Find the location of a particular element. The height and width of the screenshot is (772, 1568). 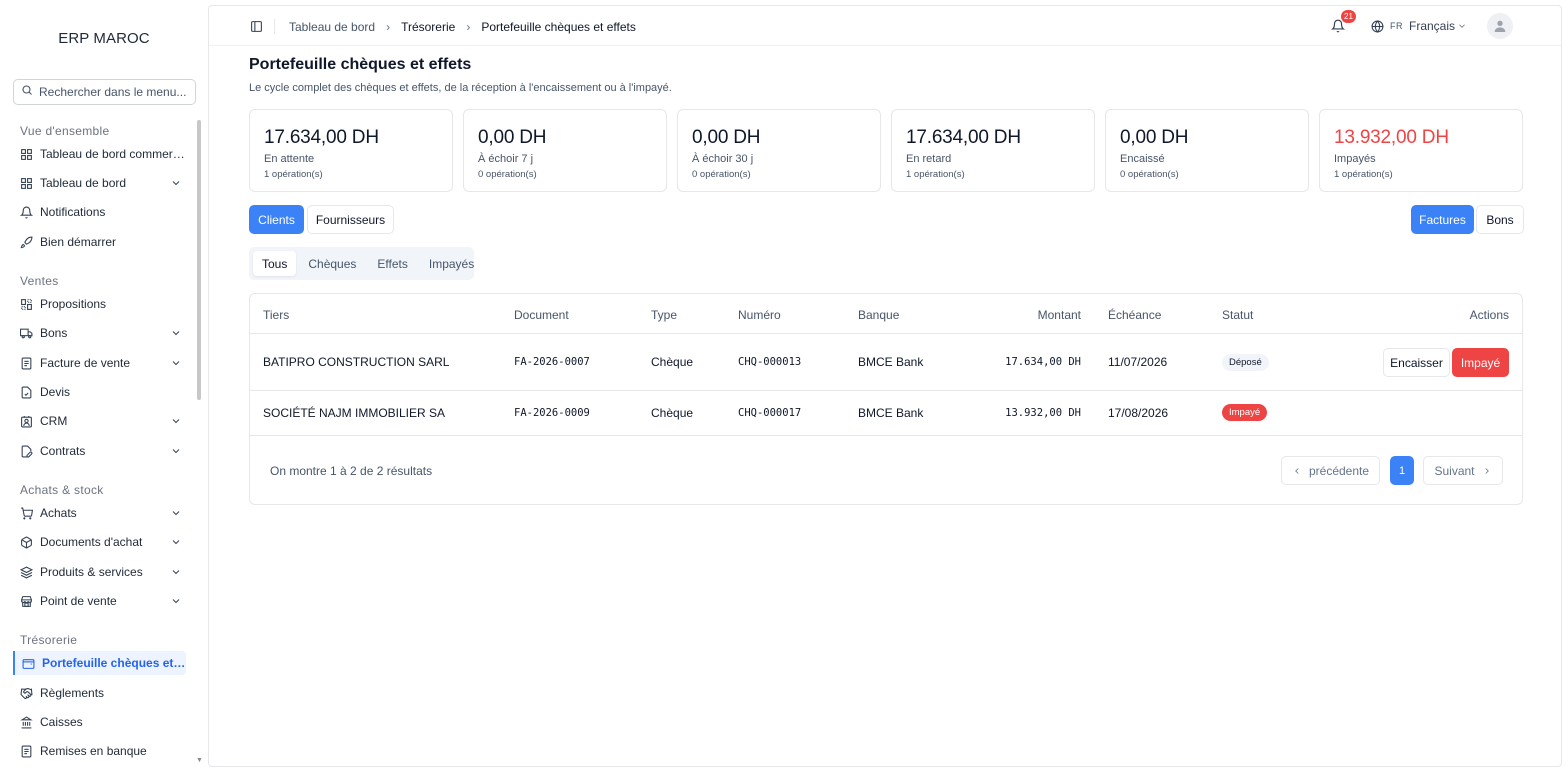

sidebar-search is located at coordinates (104, 92).